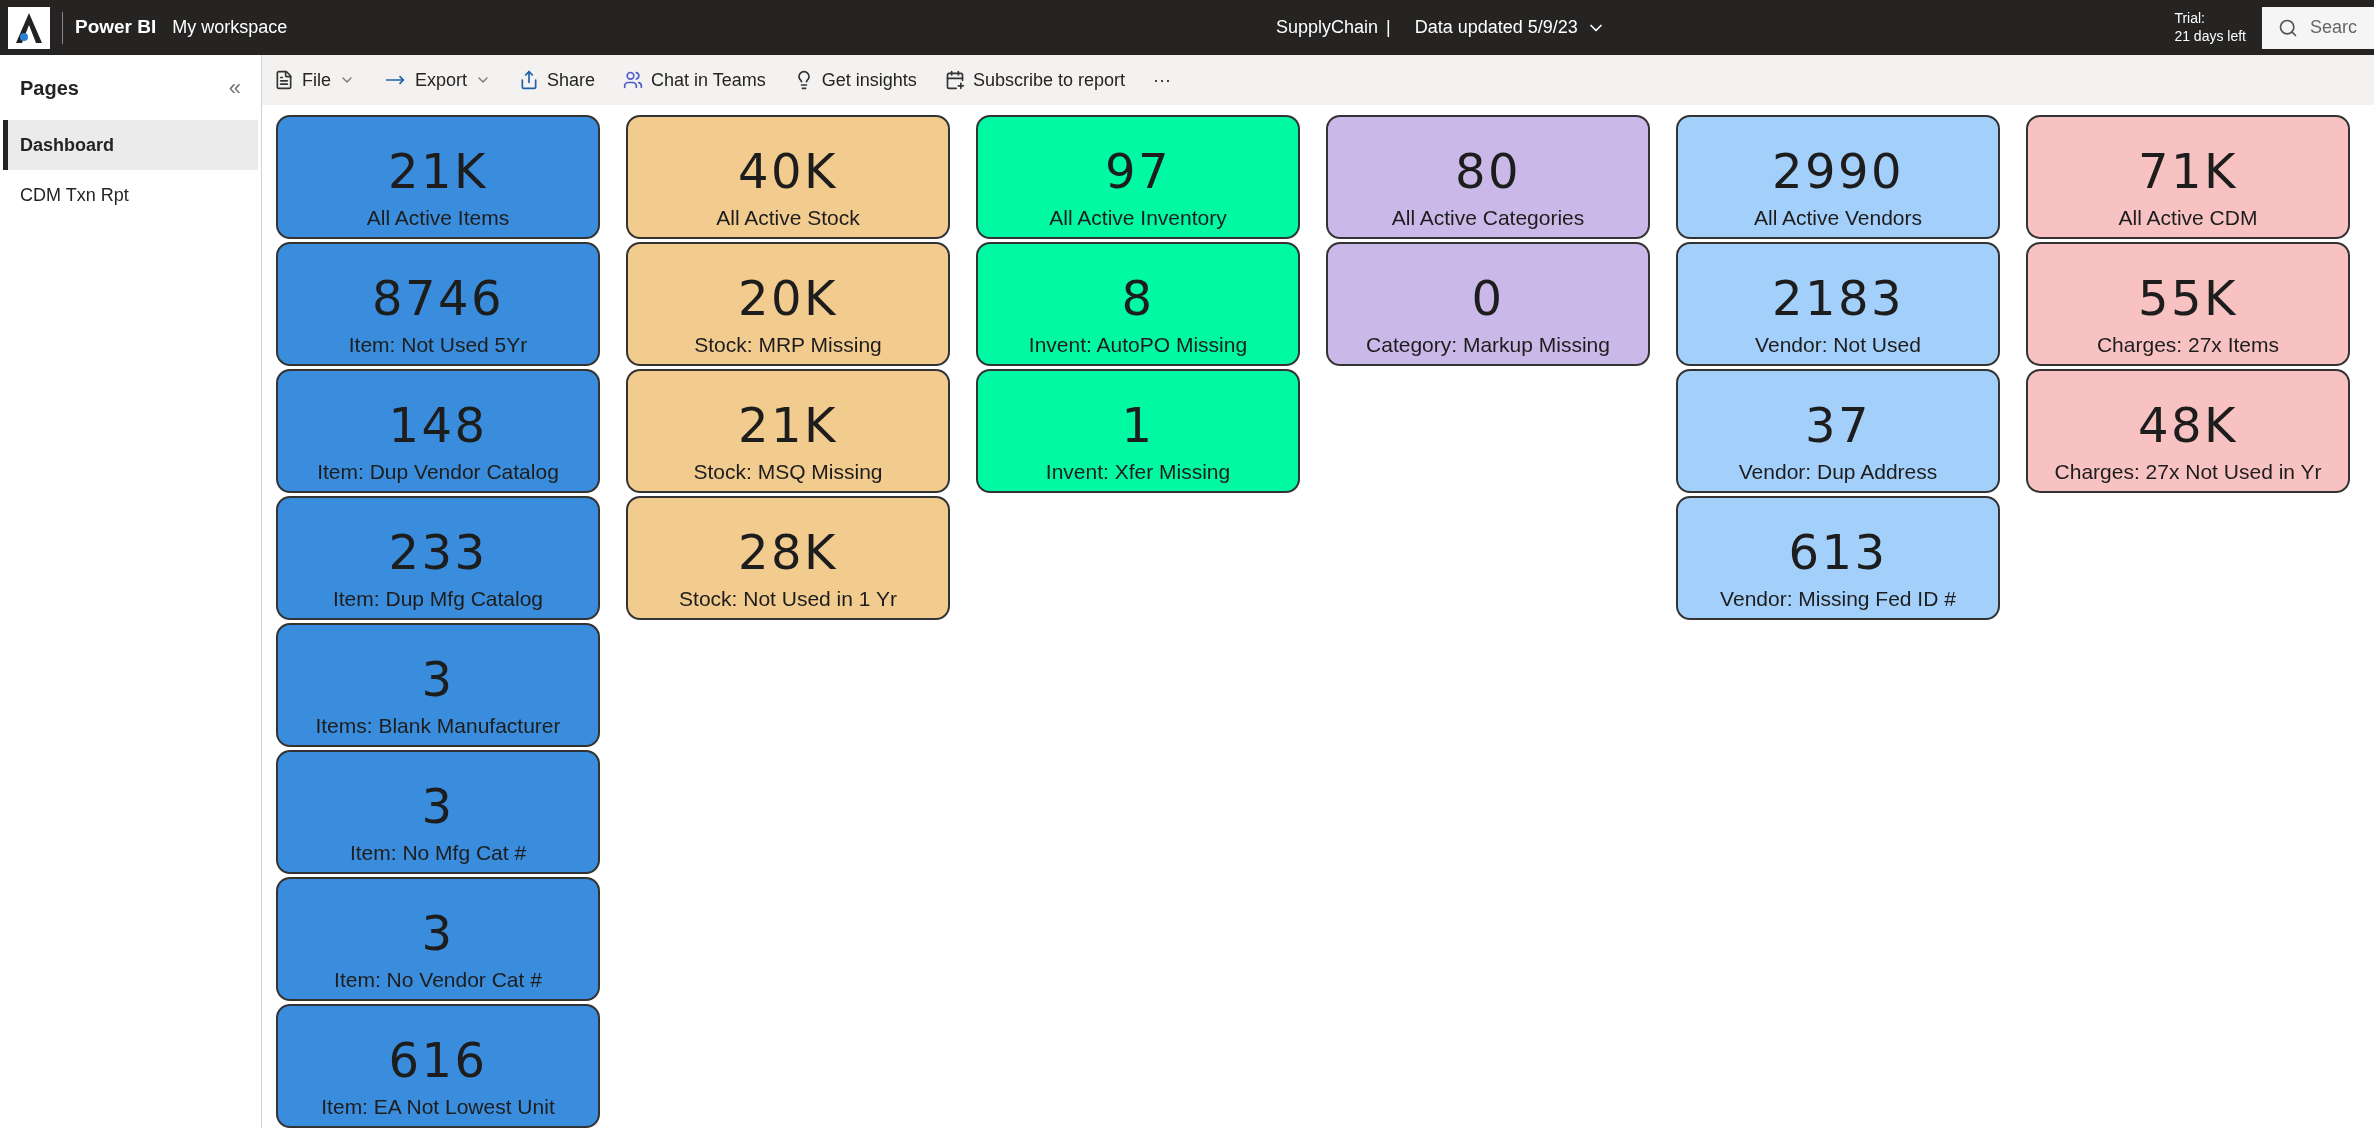 Image resolution: width=2374 pixels, height=1128 pixels. What do you see at coordinates (1138, 344) in the screenshot?
I see `kpi-label: Invent: AutoPO Missing` at bounding box center [1138, 344].